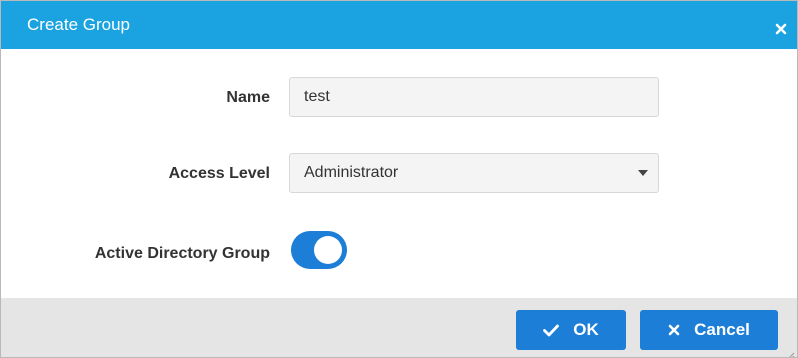  I want to click on name-input: test, so click(474, 97).